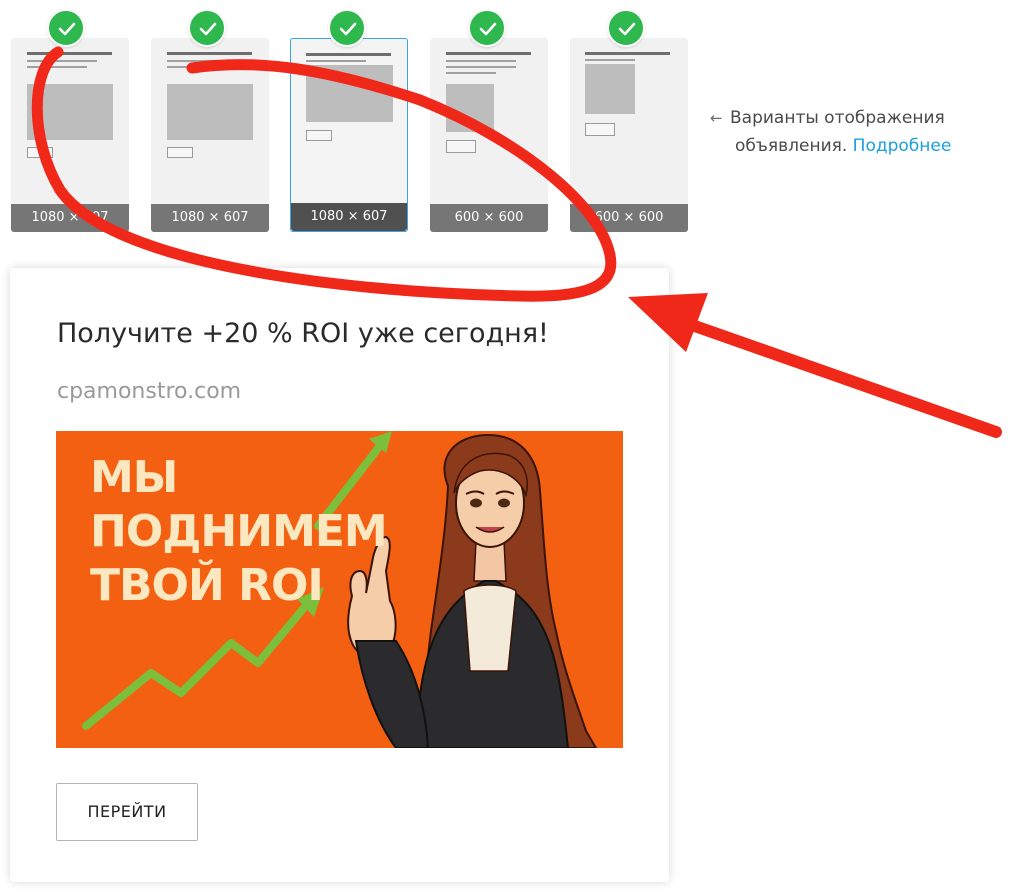 The height and width of the screenshot is (895, 1024). What do you see at coordinates (791, 146) in the screenshot?
I see `note-text-line2: объявления.` at bounding box center [791, 146].